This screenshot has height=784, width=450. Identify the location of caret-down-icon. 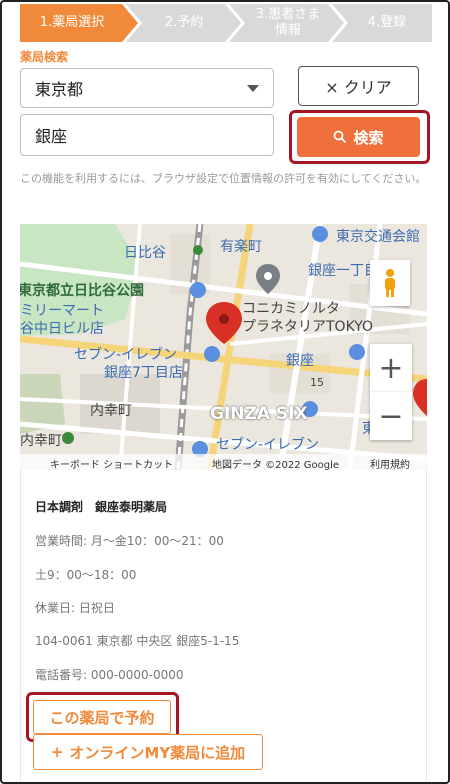
(253, 88).